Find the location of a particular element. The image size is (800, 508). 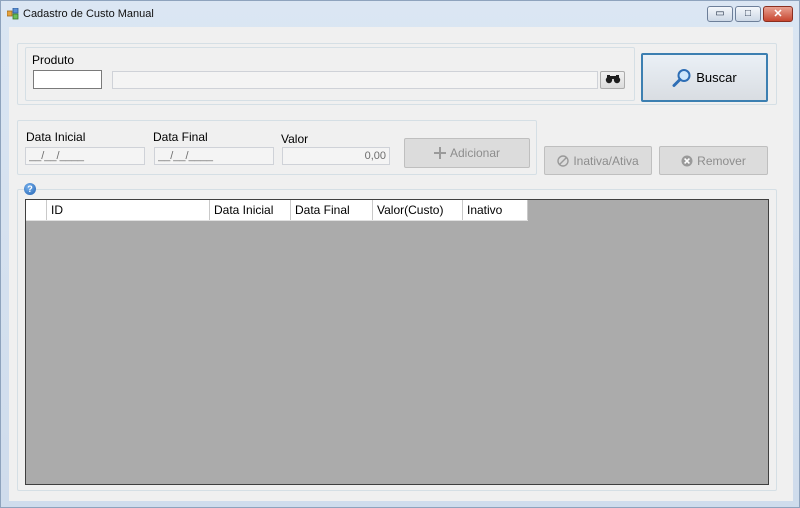

grid-header-inativo: Inativo is located at coordinates (495, 210).